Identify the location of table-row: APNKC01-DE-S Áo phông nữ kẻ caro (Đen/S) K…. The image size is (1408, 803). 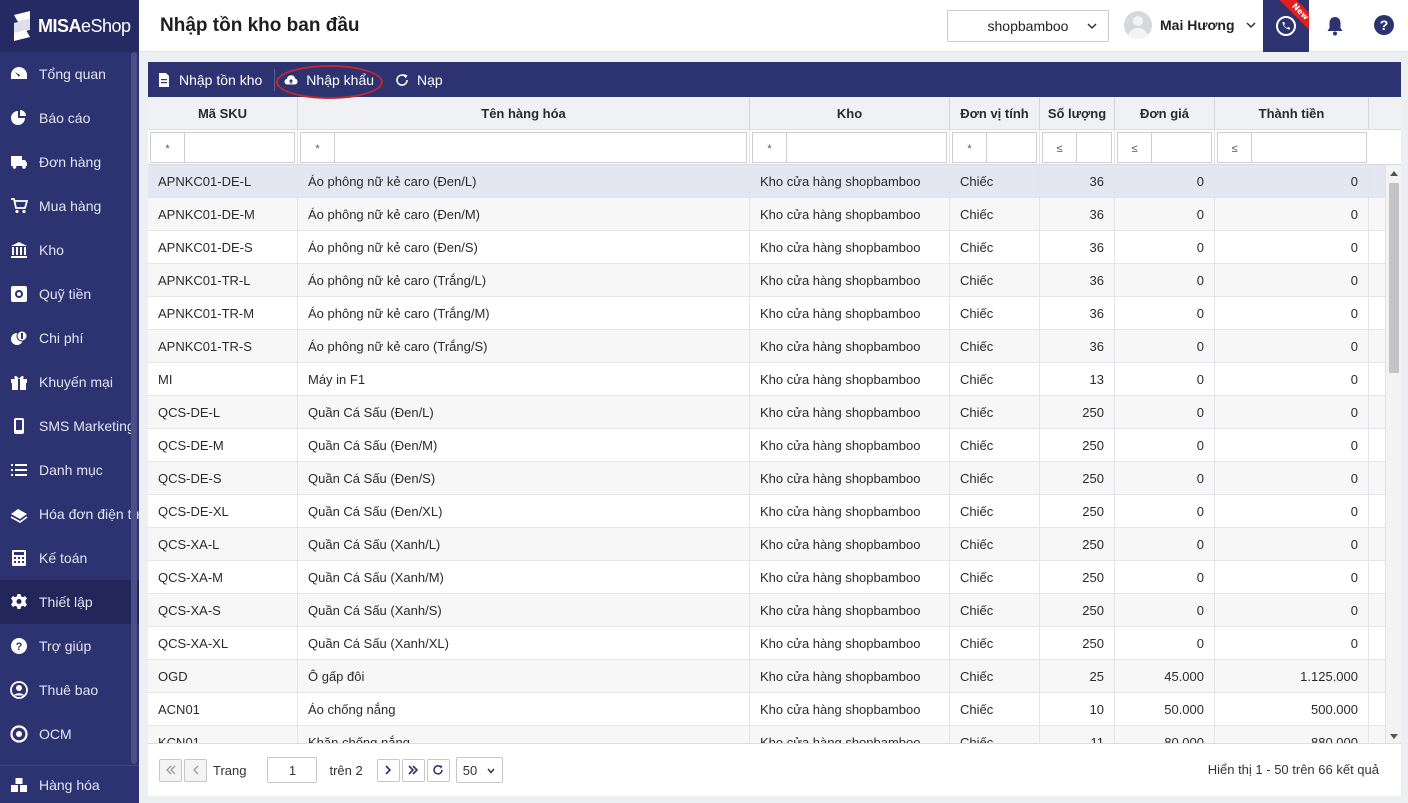
(774, 247).